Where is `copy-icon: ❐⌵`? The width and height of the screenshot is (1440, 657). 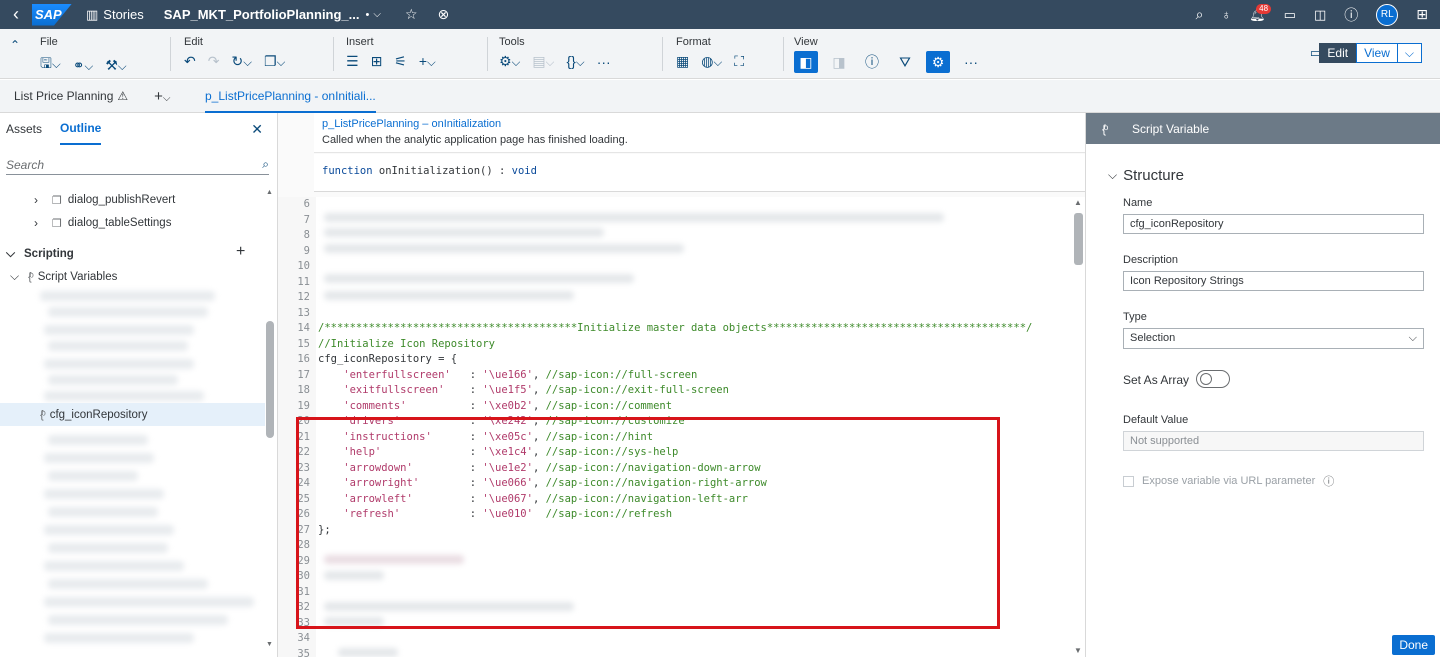 copy-icon: ❐⌵ is located at coordinates (274, 61).